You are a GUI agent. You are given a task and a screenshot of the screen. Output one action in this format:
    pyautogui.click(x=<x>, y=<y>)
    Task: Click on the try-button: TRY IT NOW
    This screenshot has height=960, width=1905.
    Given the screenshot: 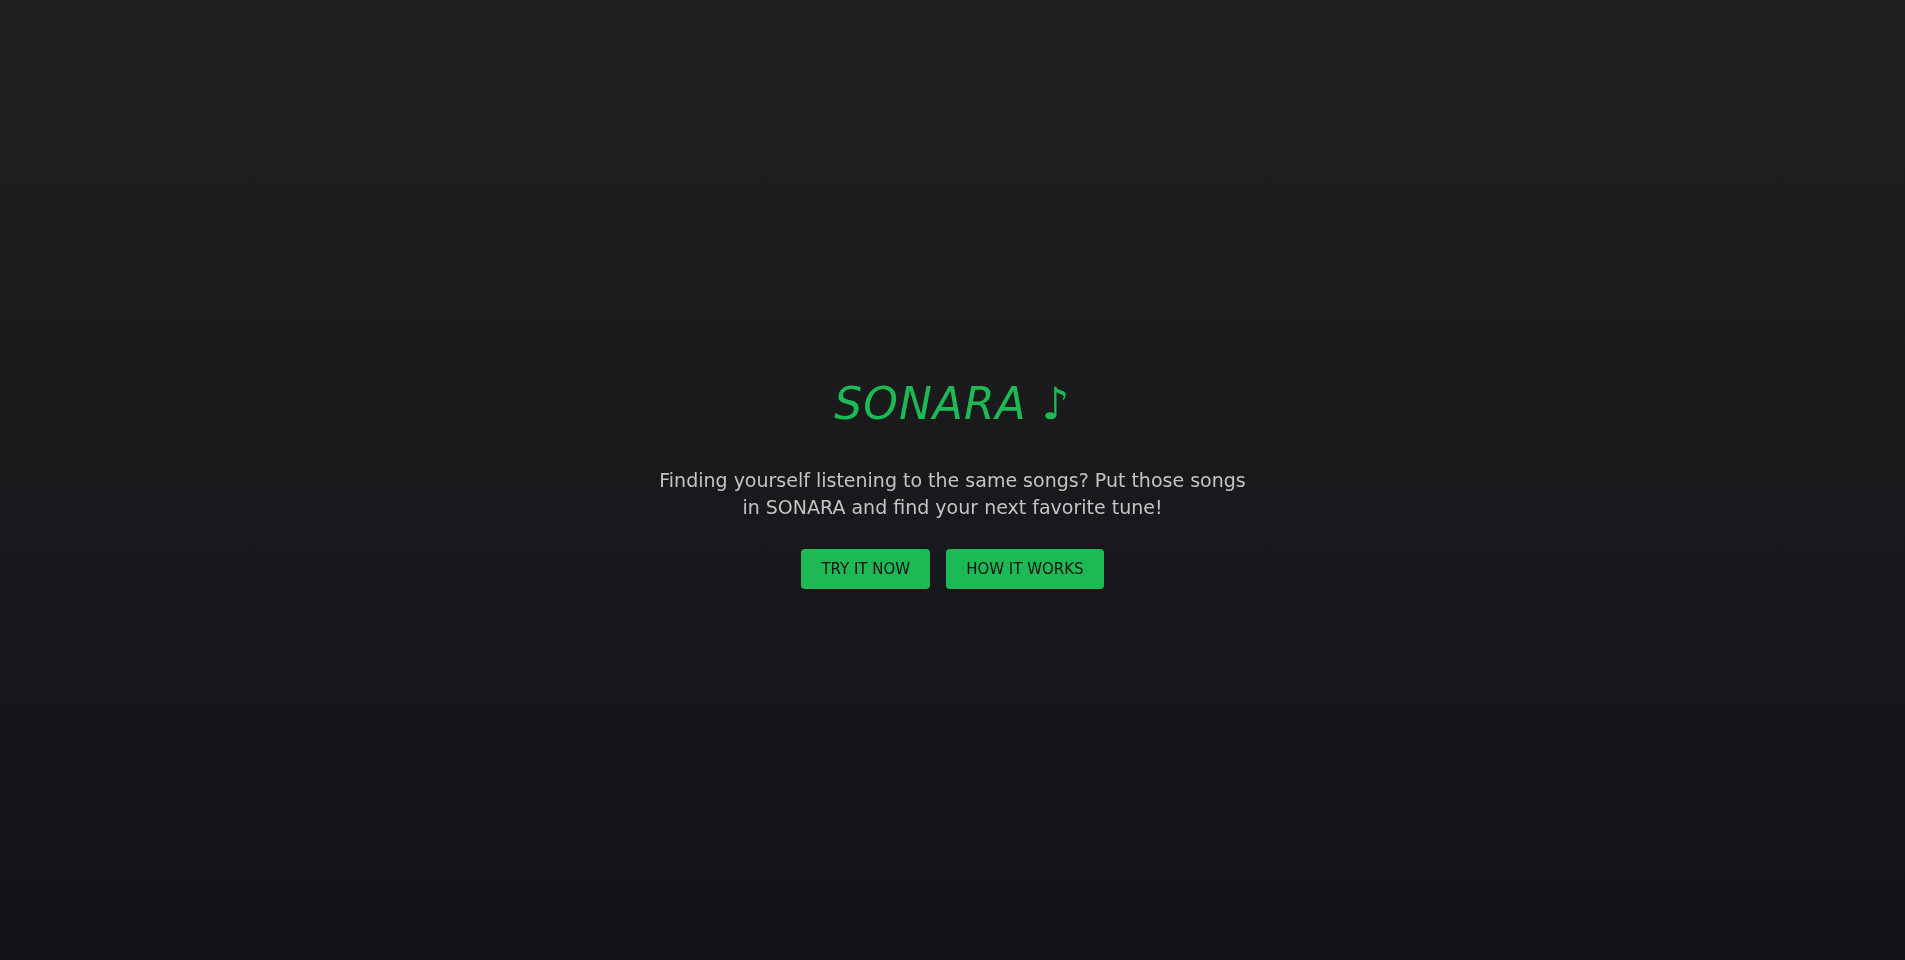 What is the action you would take?
    pyautogui.click(x=866, y=569)
    